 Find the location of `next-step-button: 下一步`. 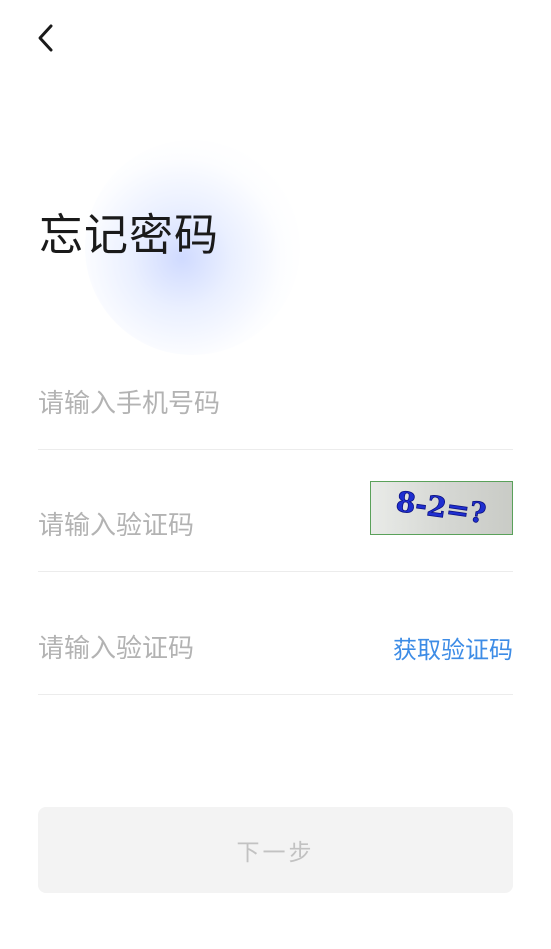

next-step-button: 下一步 is located at coordinates (275, 850).